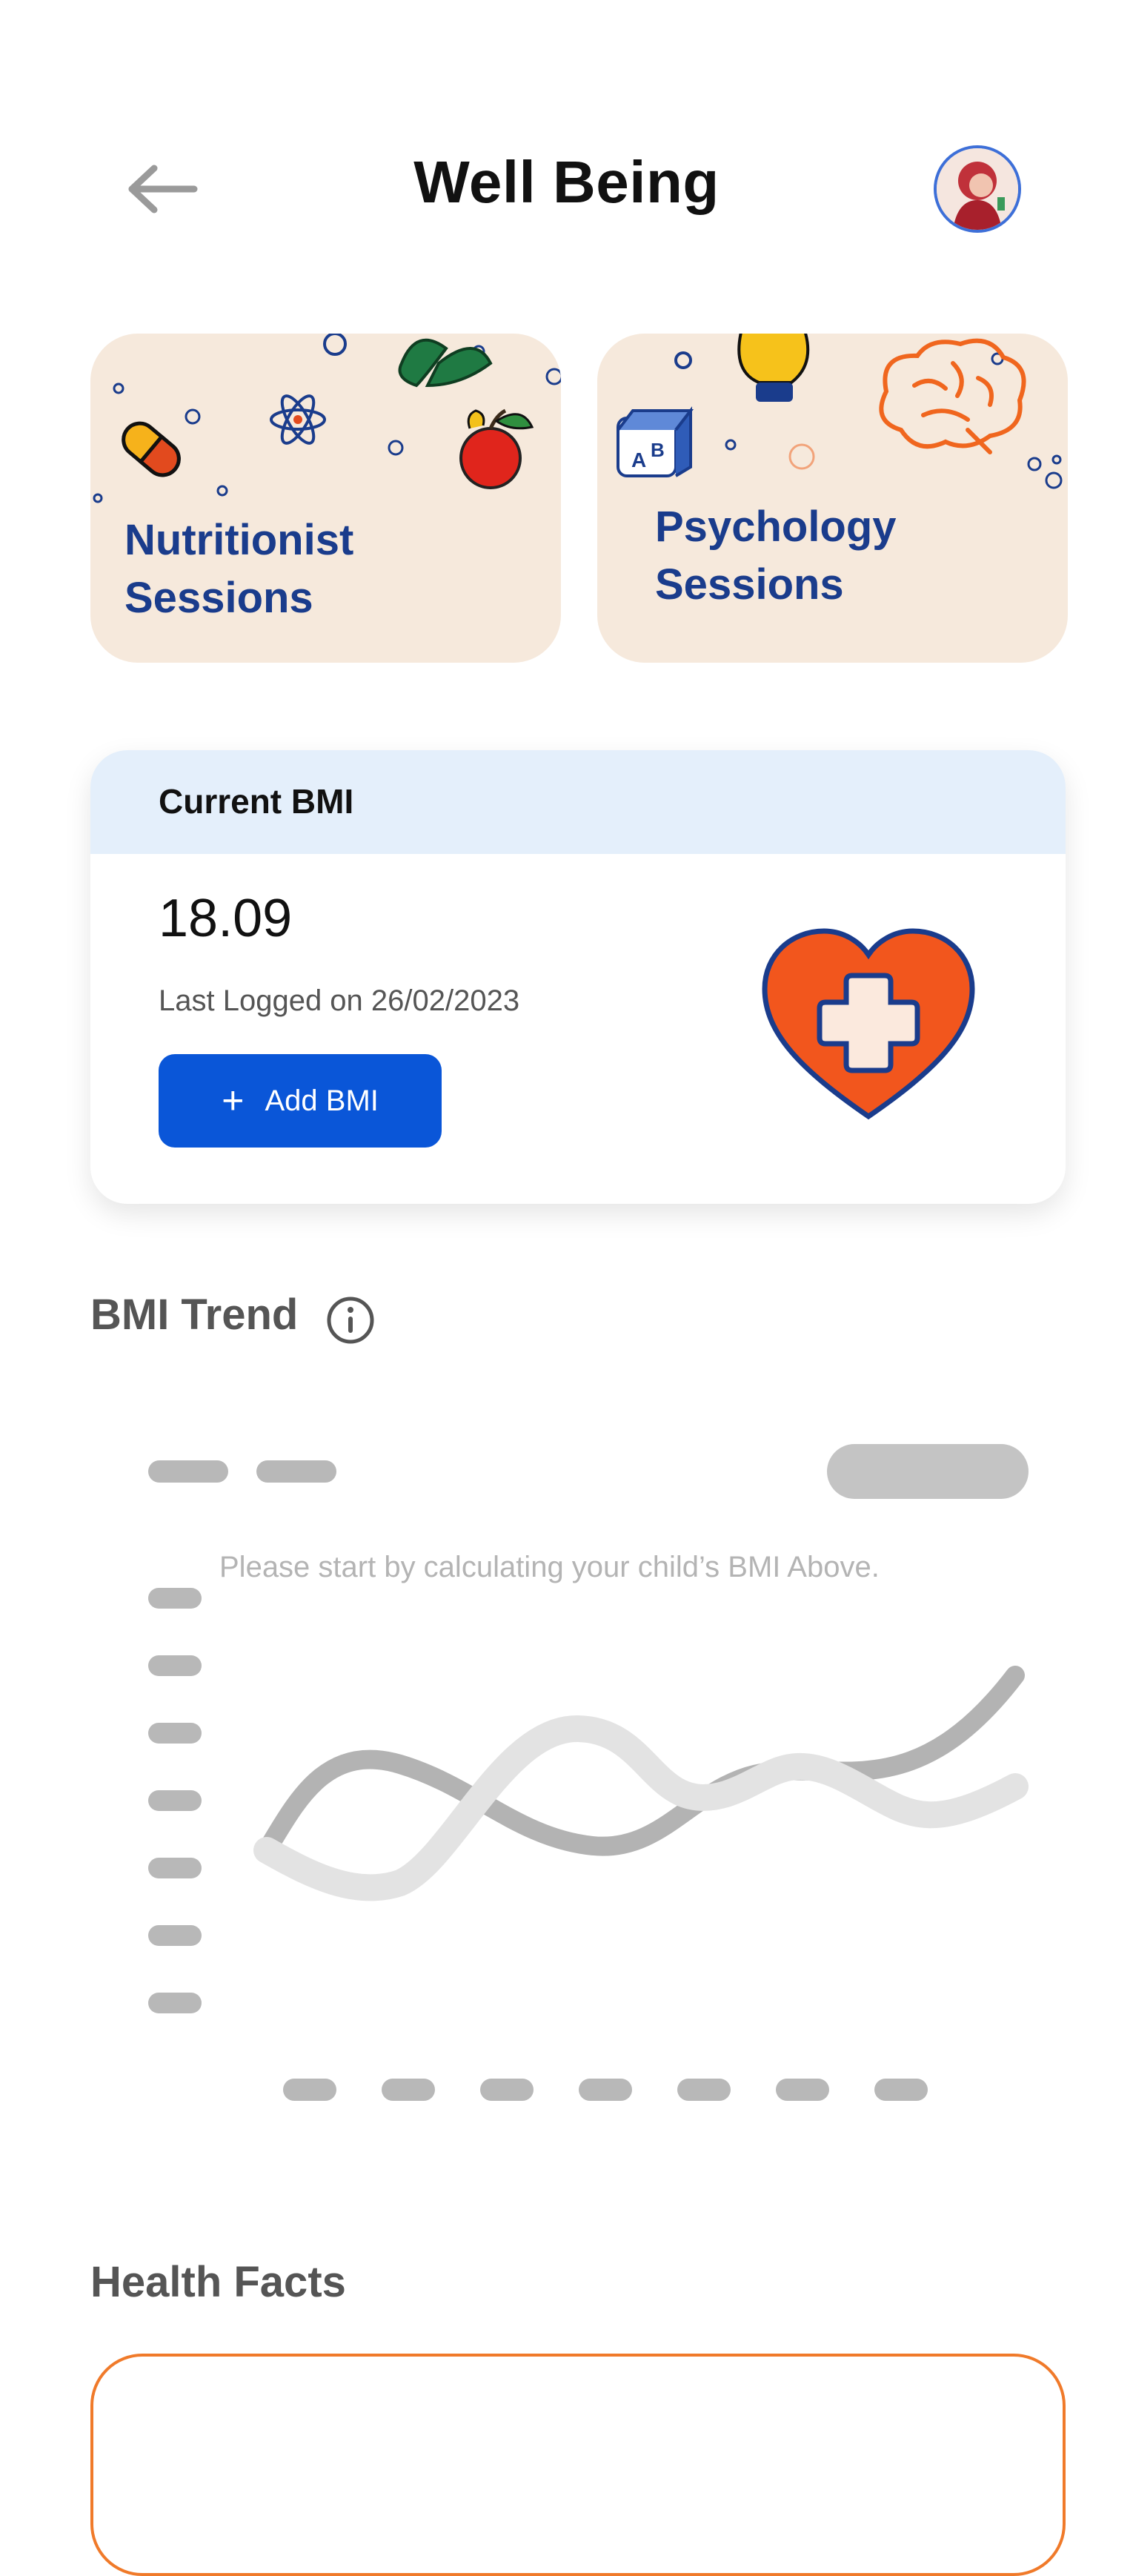  I want to click on y-axis-skeleton, so click(175, 1800).